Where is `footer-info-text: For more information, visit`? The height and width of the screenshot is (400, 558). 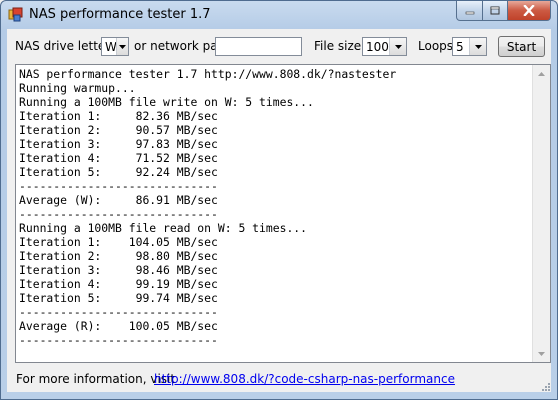
footer-info-text: For more information, visit is located at coordinates (96, 379).